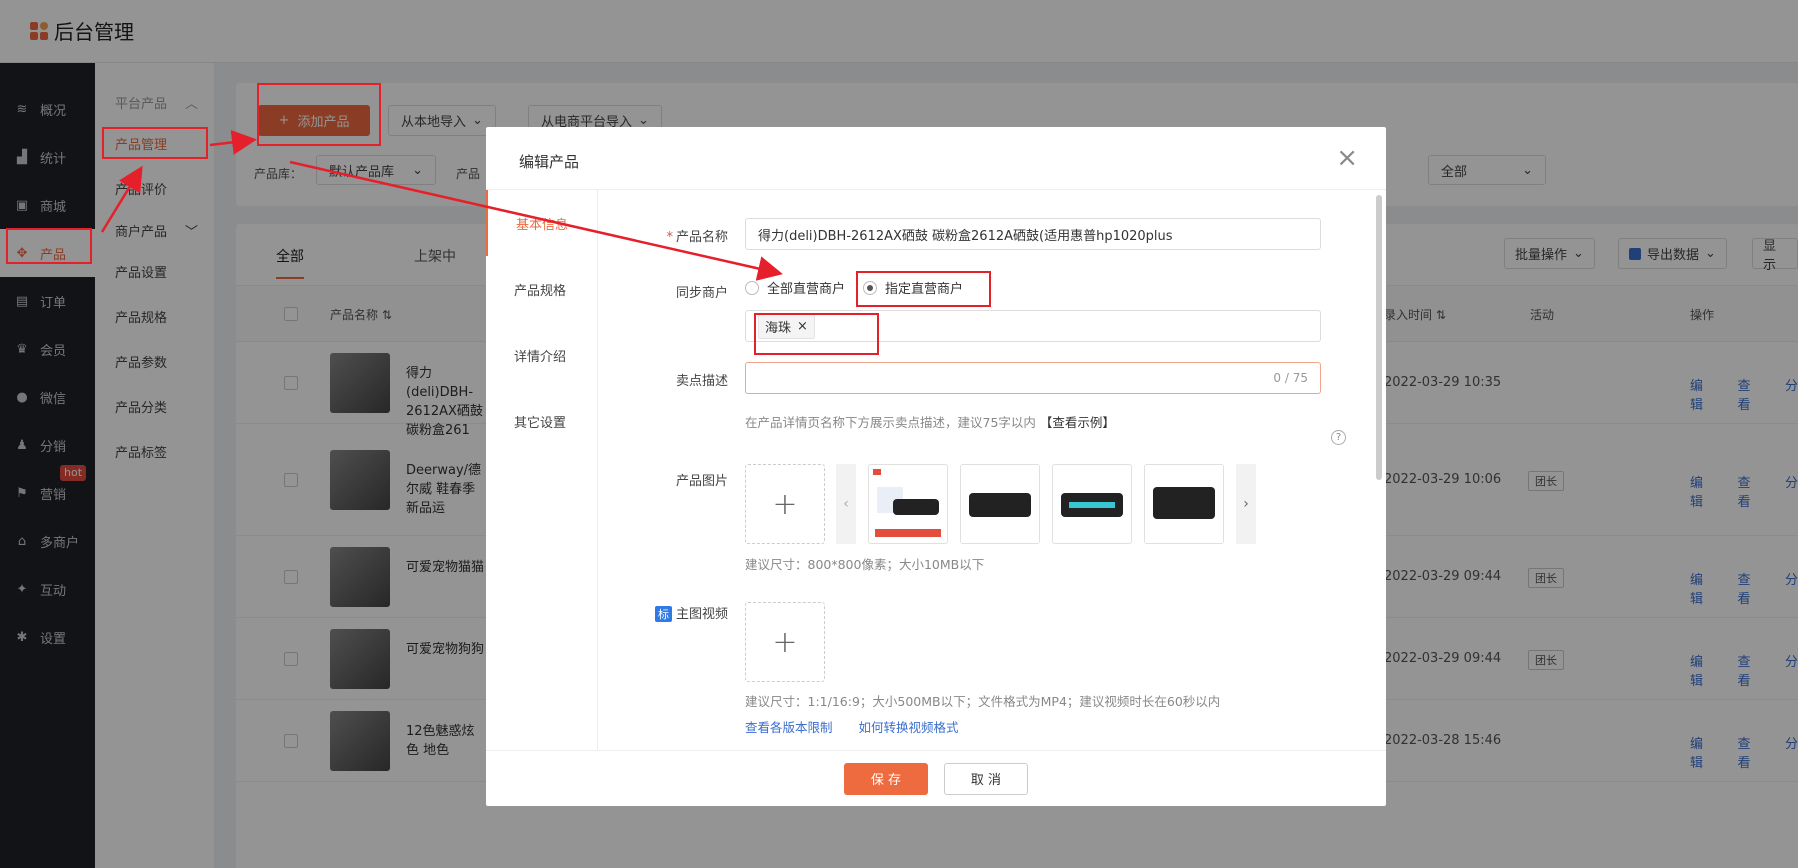 This screenshot has width=1798, height=868. Describe the element at coordinates (542, 470) in the screenshot. I see `dialog-tabs: 基本信息 产品规格 详情介绍 其它设置` at that location.